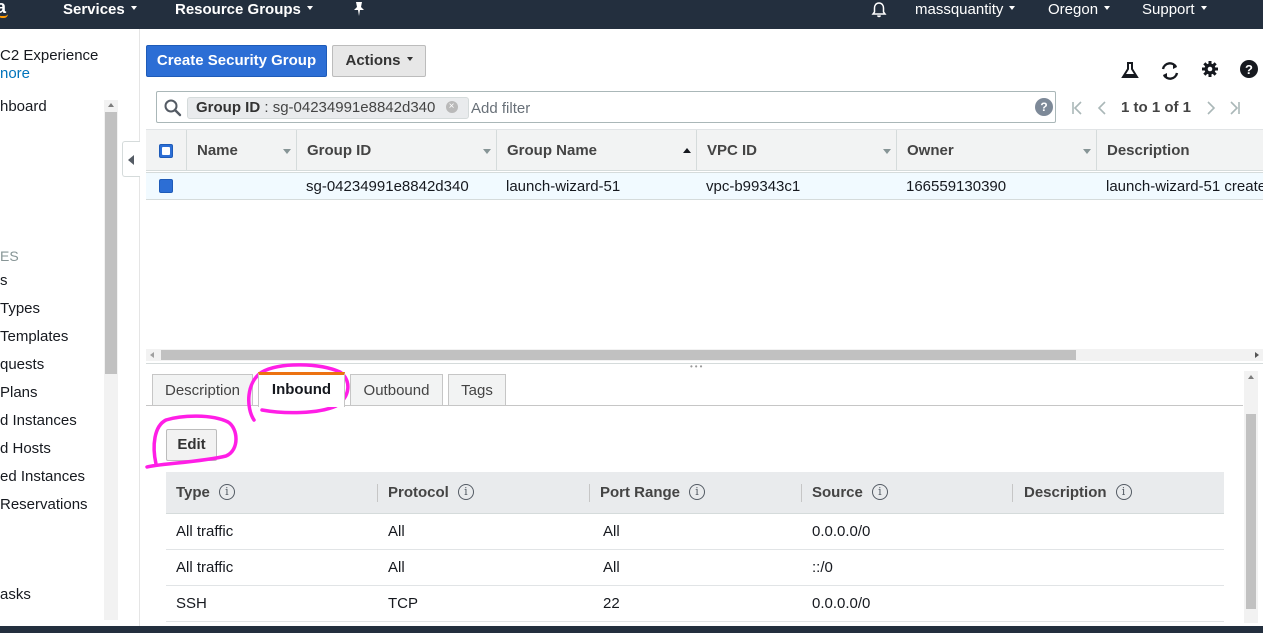 Image resolution: width=1263 pixels, height=633 pixels. Describe the element at coordinates (1250, 70) in the screenshot. I see `help-icon: ?` at that location.